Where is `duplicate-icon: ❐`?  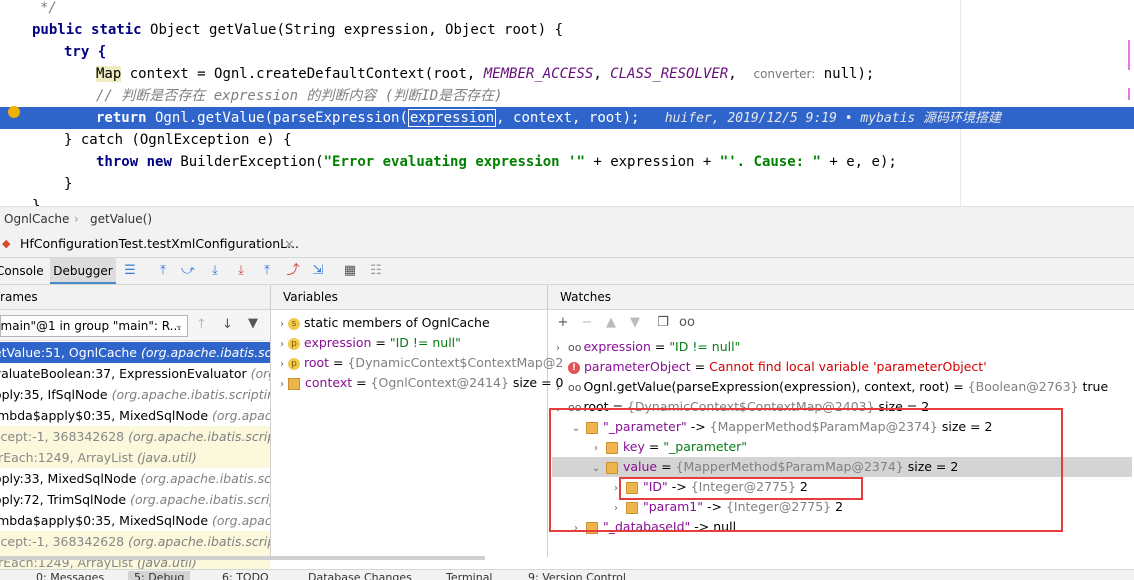
duplicate-icon: ❐ is located at coordinates (663, 323).